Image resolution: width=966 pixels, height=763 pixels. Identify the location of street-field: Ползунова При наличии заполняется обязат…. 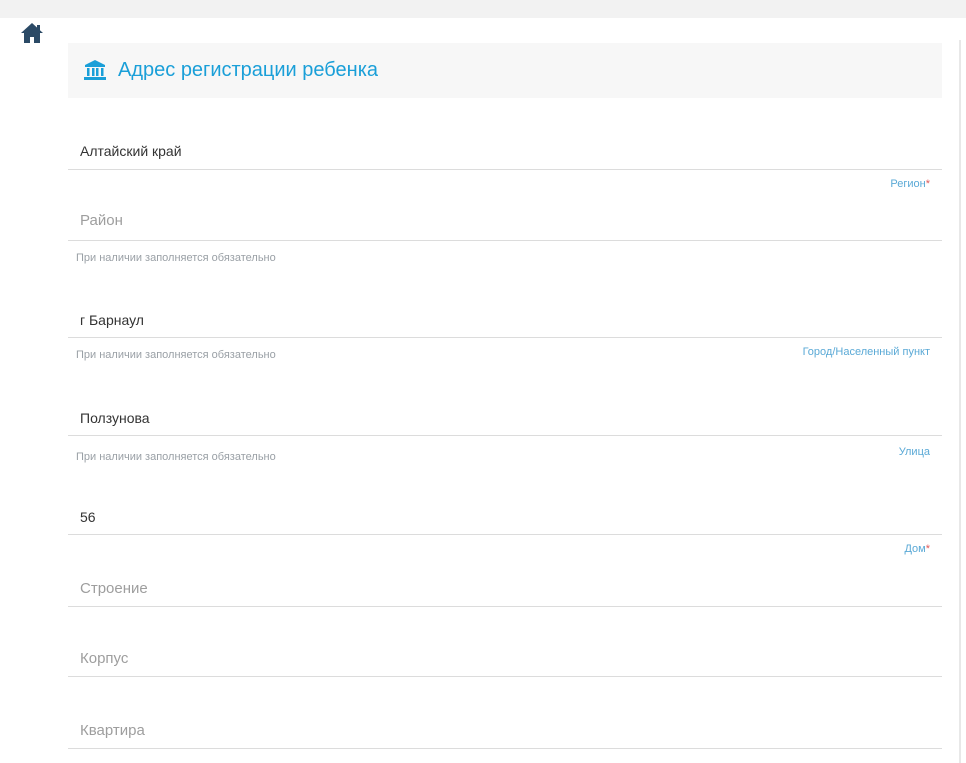
(505, 435).